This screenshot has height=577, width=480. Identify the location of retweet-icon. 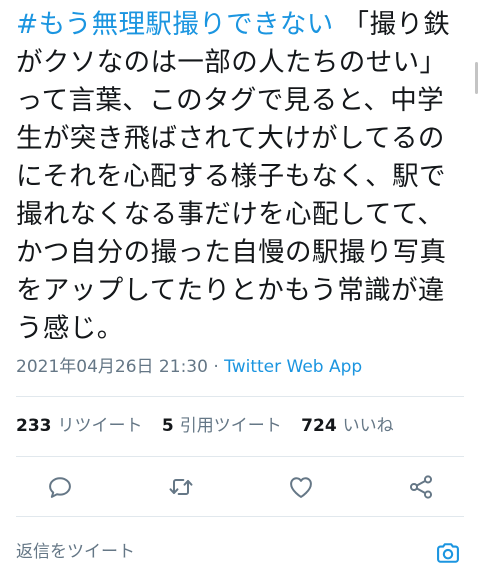
(181, 487).